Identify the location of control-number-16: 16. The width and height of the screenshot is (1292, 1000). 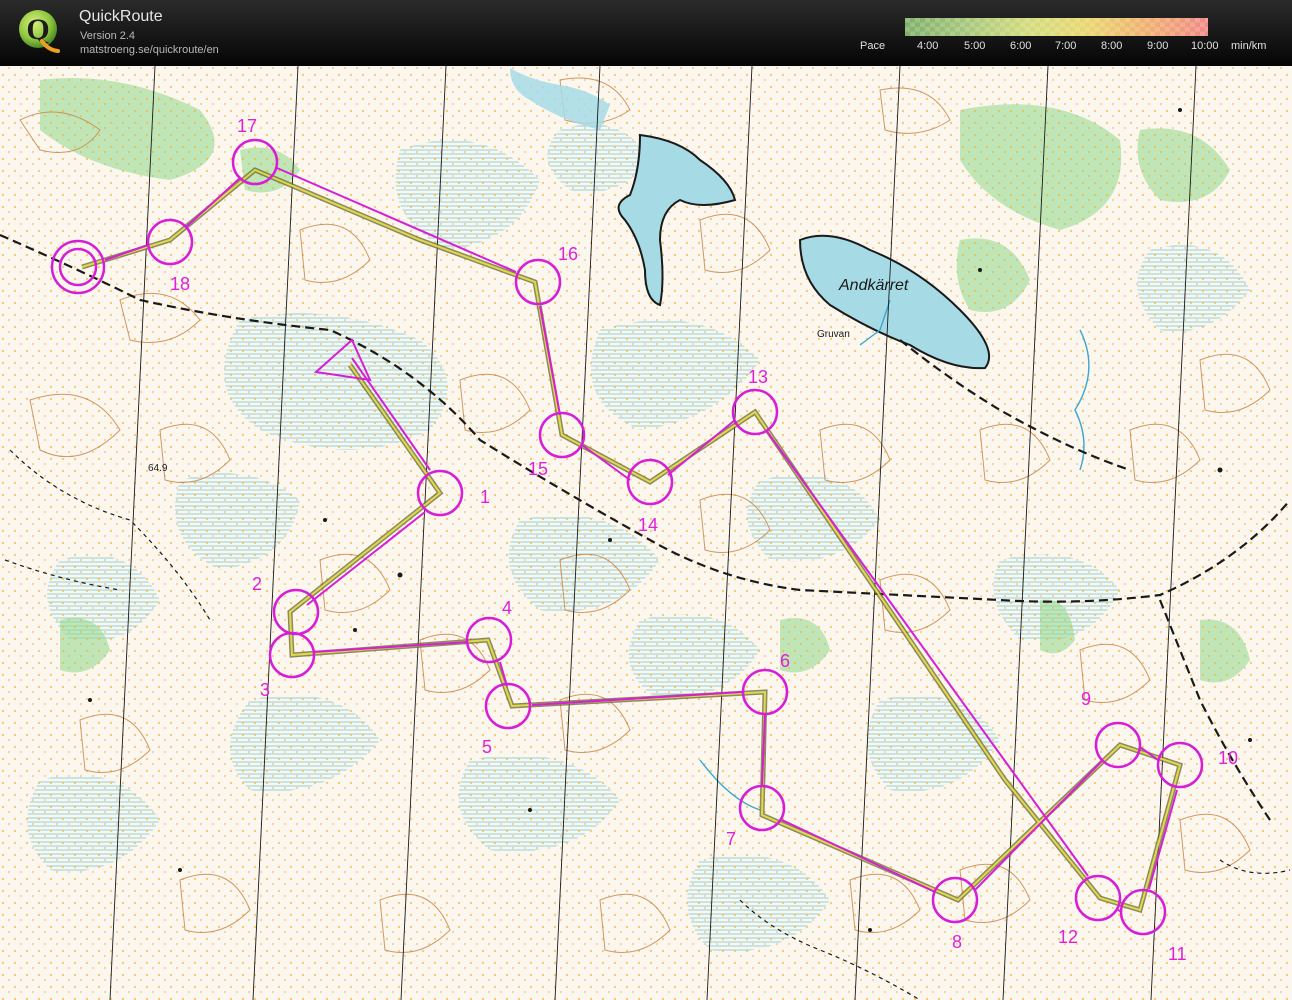
(568, 254).